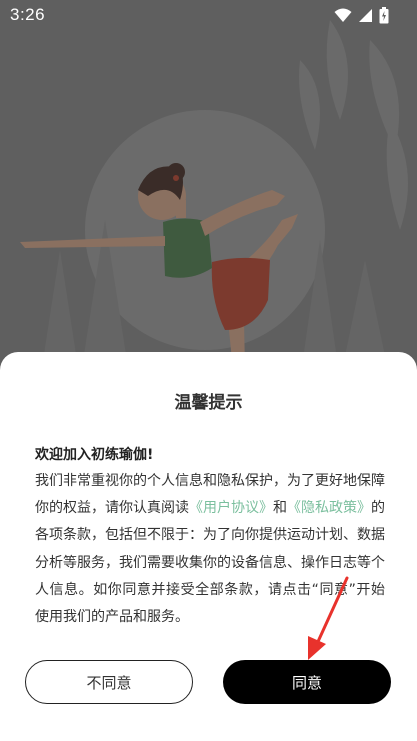  What do you see at coordinates (208, 403) in the screenshot?
I see `dialog-title: 温馨提示` at bounding box center [208, 403].